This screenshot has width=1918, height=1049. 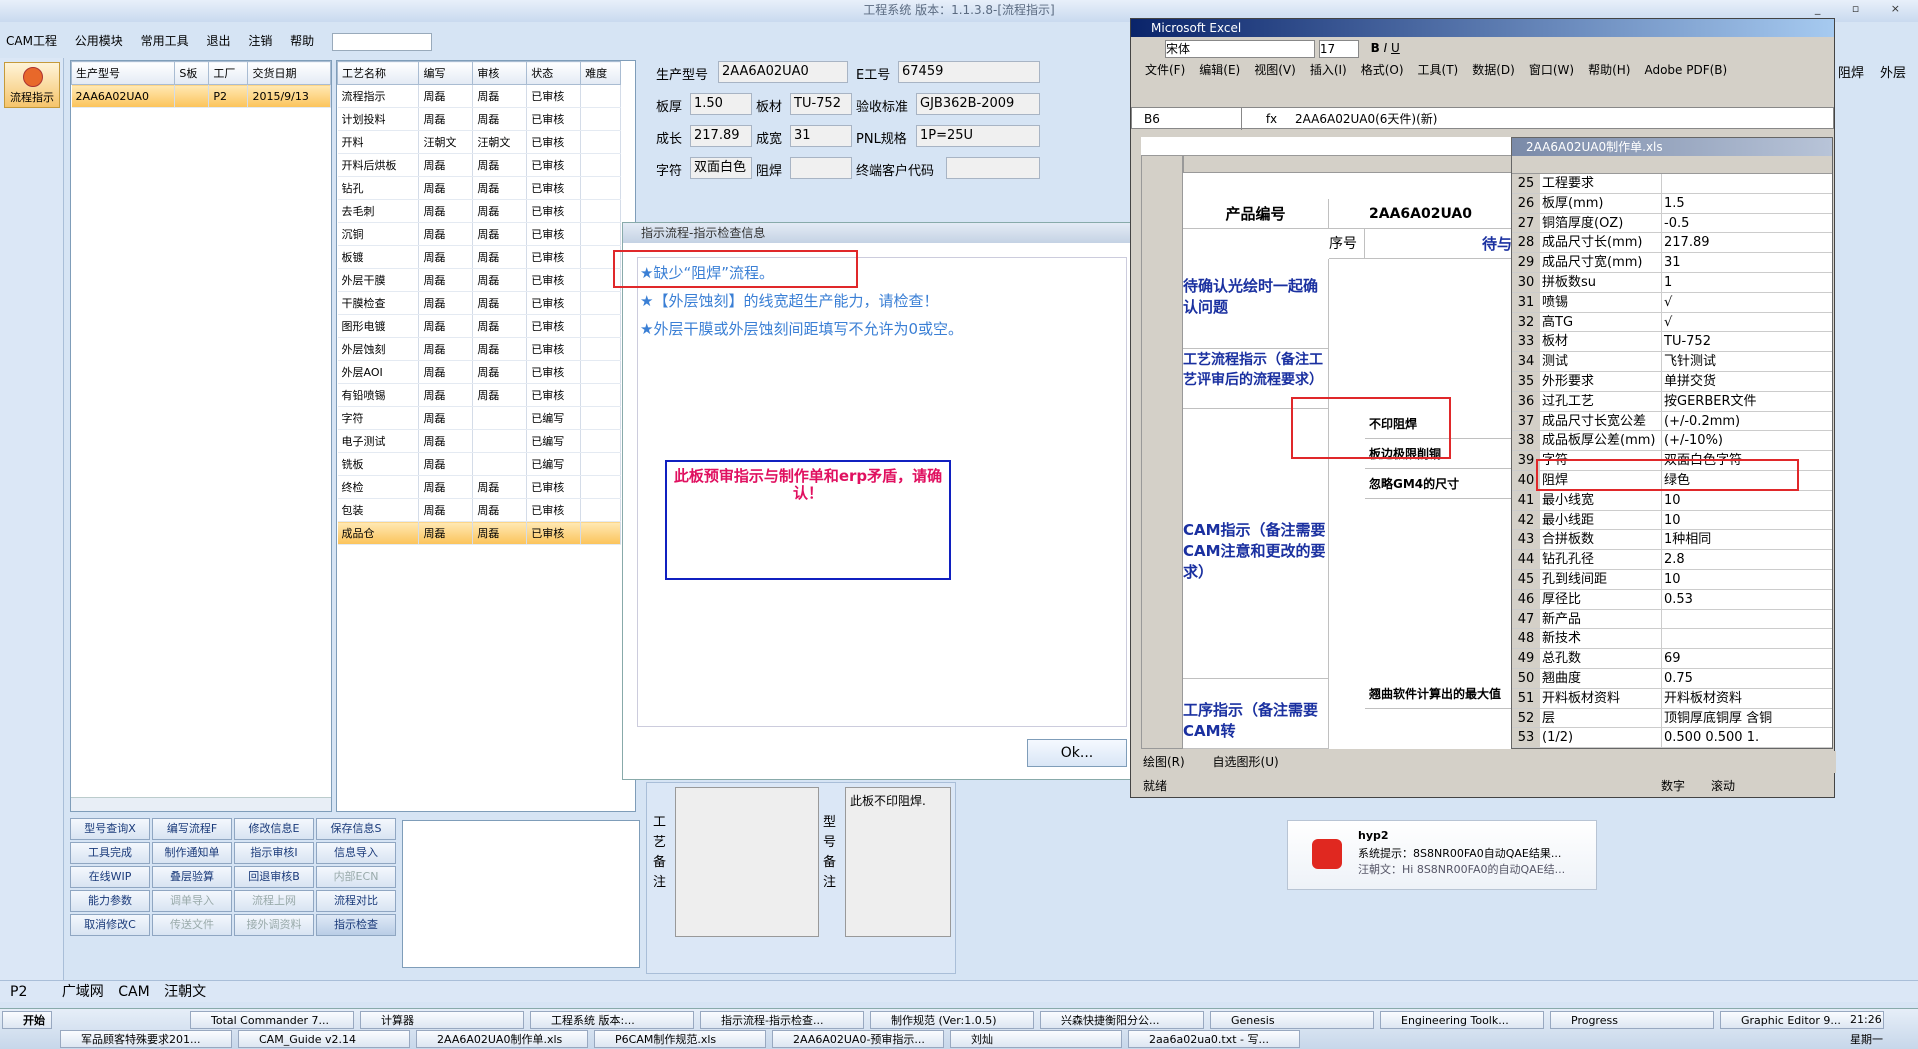 What do you see at coordinates (821, 136) in the screenshot?
I see `field-width: 31` at bounding box center [821, 136].